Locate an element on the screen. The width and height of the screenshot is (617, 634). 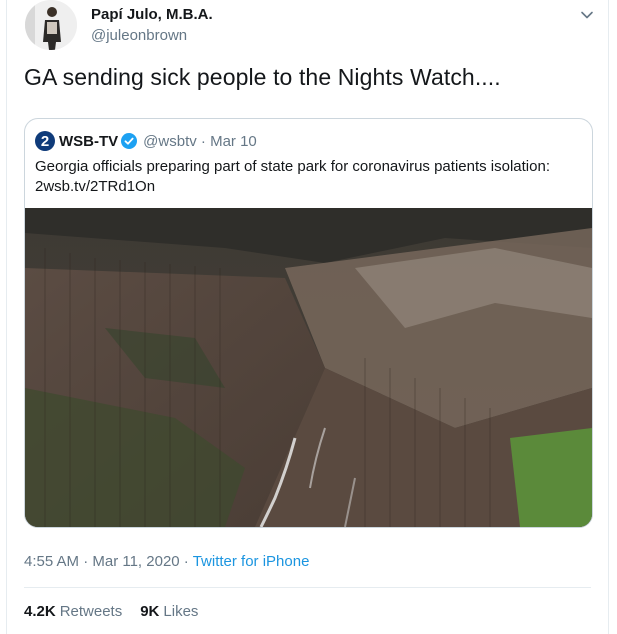
author-handle: @juleonbrown is located at coordinates (139, 35).